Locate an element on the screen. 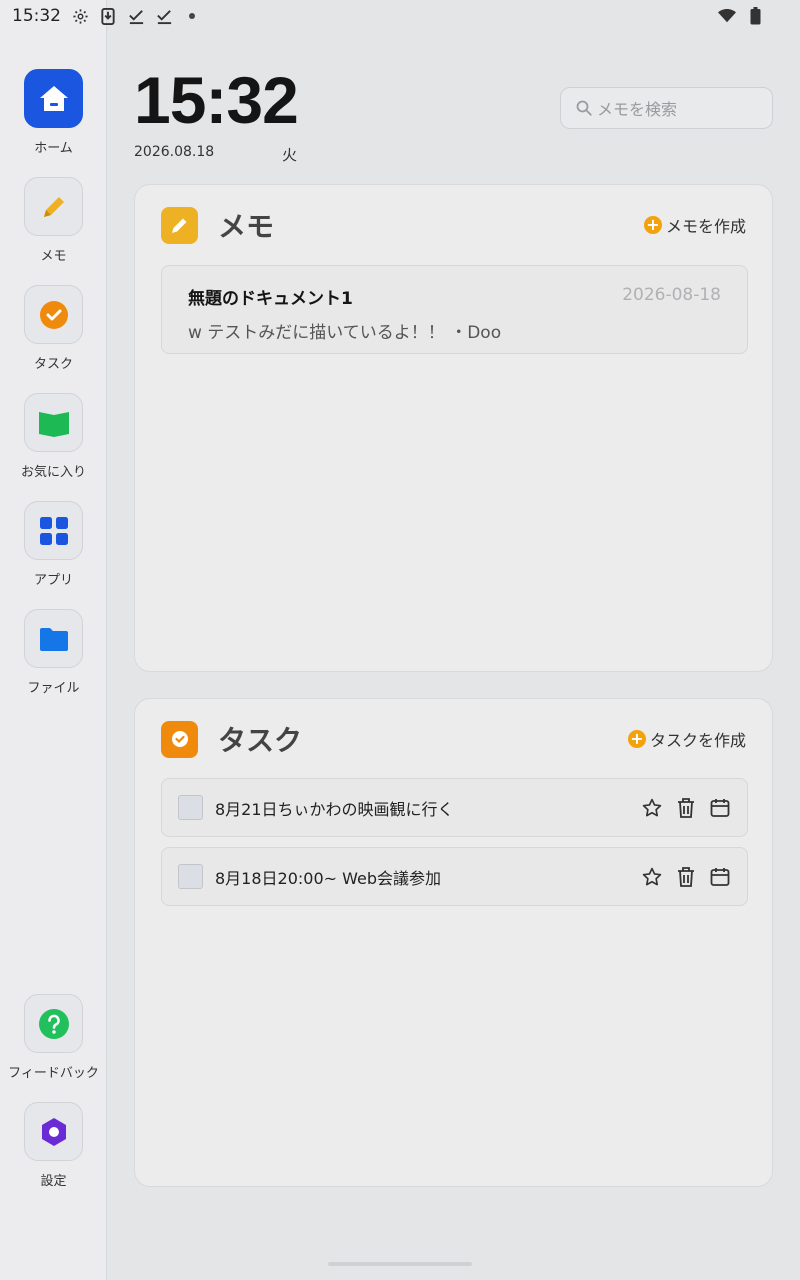 This screenshot has width=800, height=1280. hexagon-settings-icon is located at coordinates (53, 1131).